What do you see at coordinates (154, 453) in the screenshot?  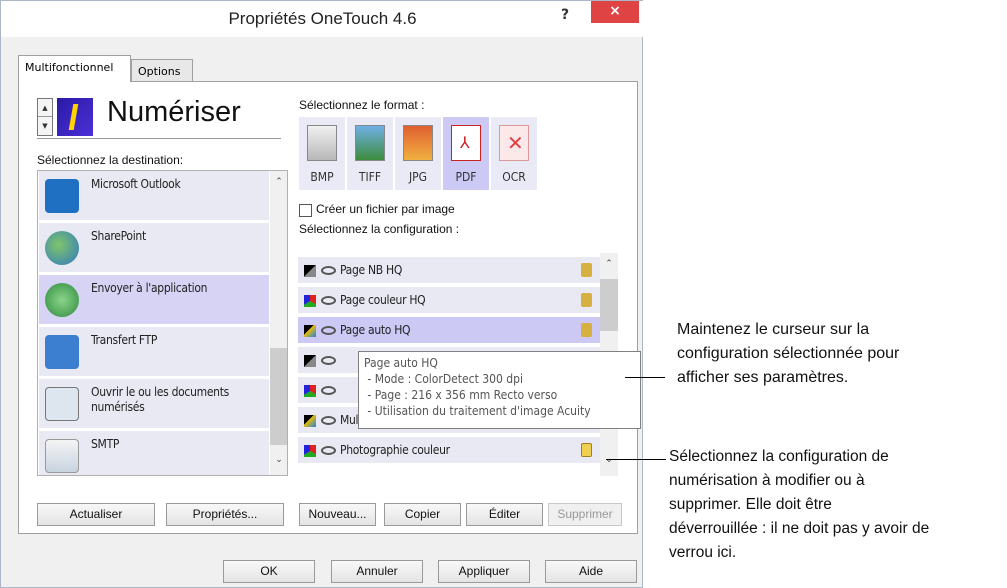 I see `destination-item-smtp: SMTP` at bounding box center [154, 453].